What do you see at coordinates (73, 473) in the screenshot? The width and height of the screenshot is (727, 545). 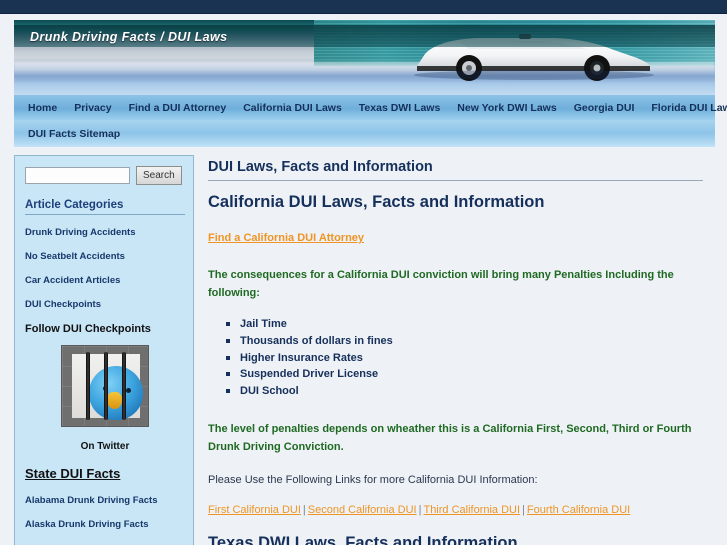 I see `state-dui-facts-heading: State DUI Facts` at bounding box center [73, 473].